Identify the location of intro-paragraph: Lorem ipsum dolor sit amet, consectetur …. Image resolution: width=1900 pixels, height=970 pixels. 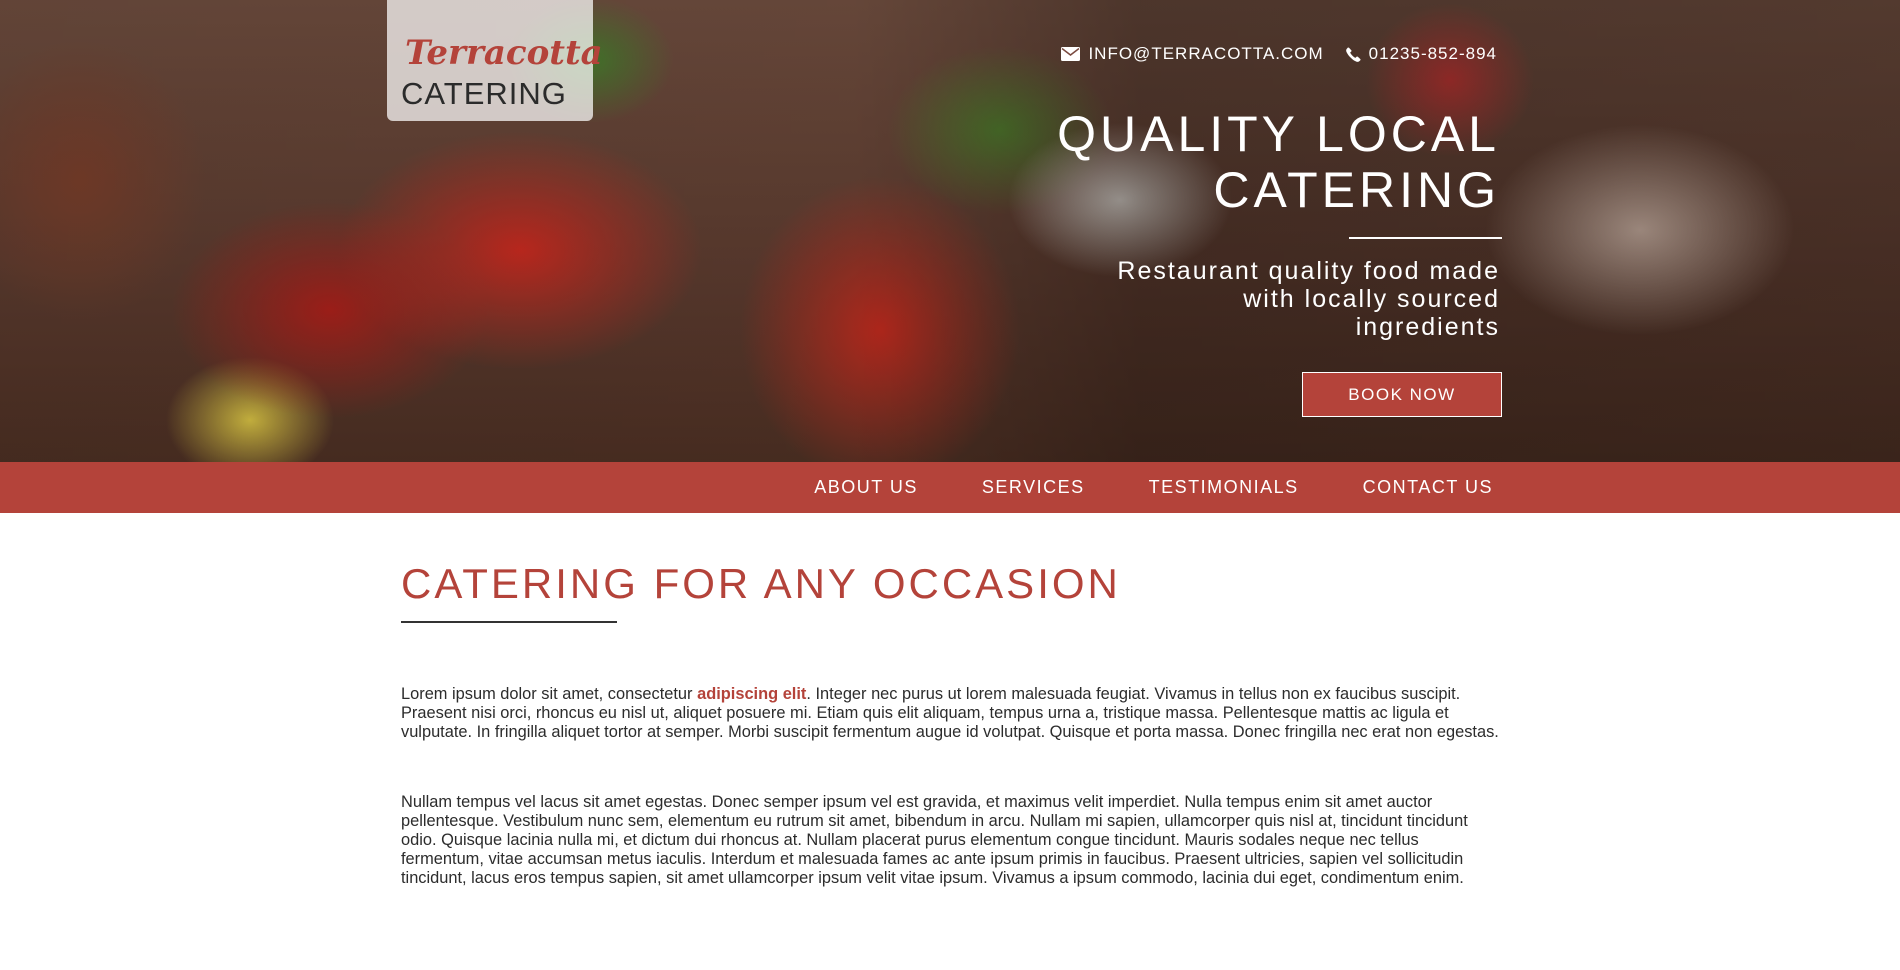
(952, 713).